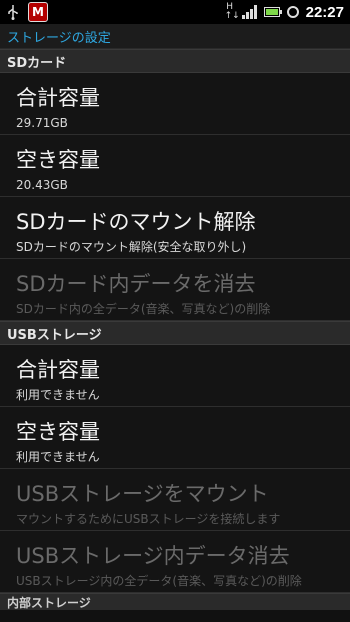  I want to click on item-summary: マウントするためにUSBストレージを接続します, so click(148, 519).